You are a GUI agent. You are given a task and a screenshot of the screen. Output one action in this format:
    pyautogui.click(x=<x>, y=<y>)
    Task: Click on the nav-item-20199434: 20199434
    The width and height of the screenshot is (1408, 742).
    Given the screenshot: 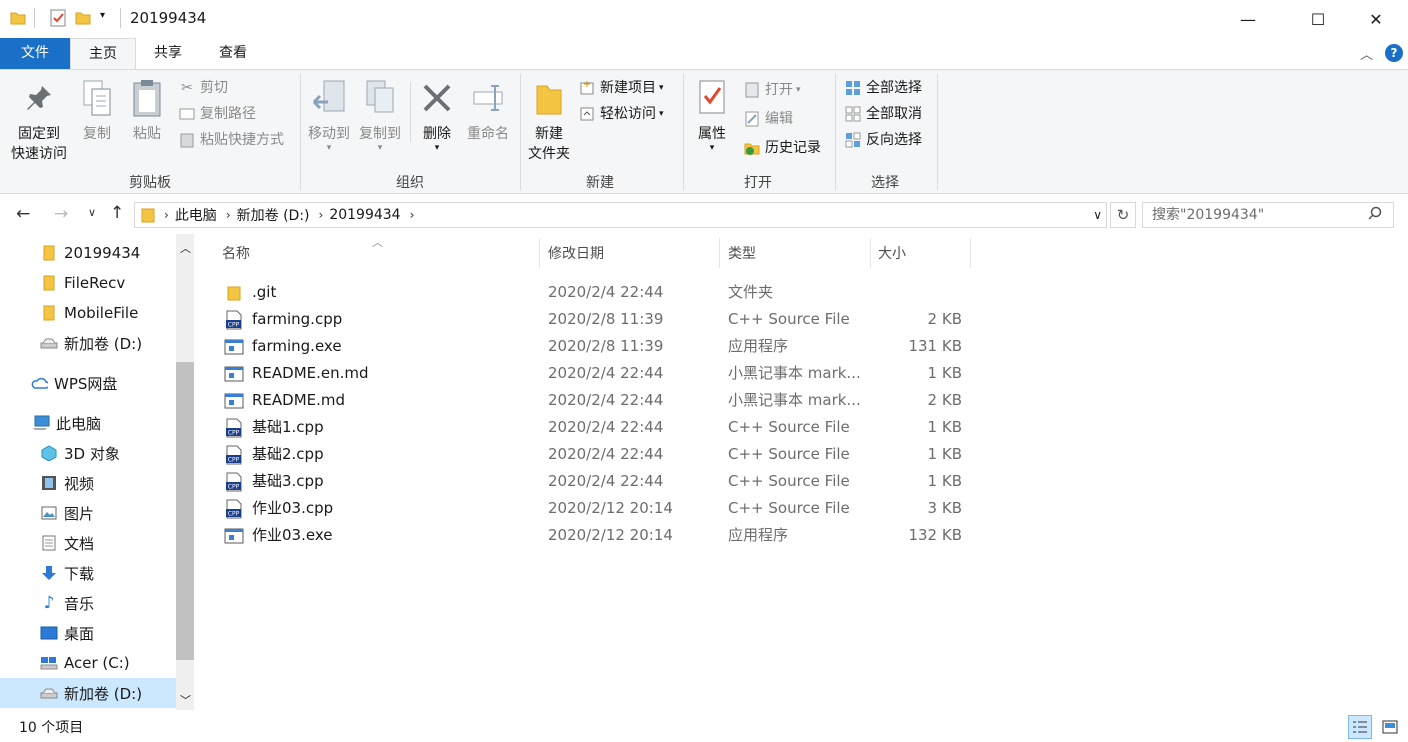 What is the action you would take?
    pyautogui.click(x=90, y=253)
    